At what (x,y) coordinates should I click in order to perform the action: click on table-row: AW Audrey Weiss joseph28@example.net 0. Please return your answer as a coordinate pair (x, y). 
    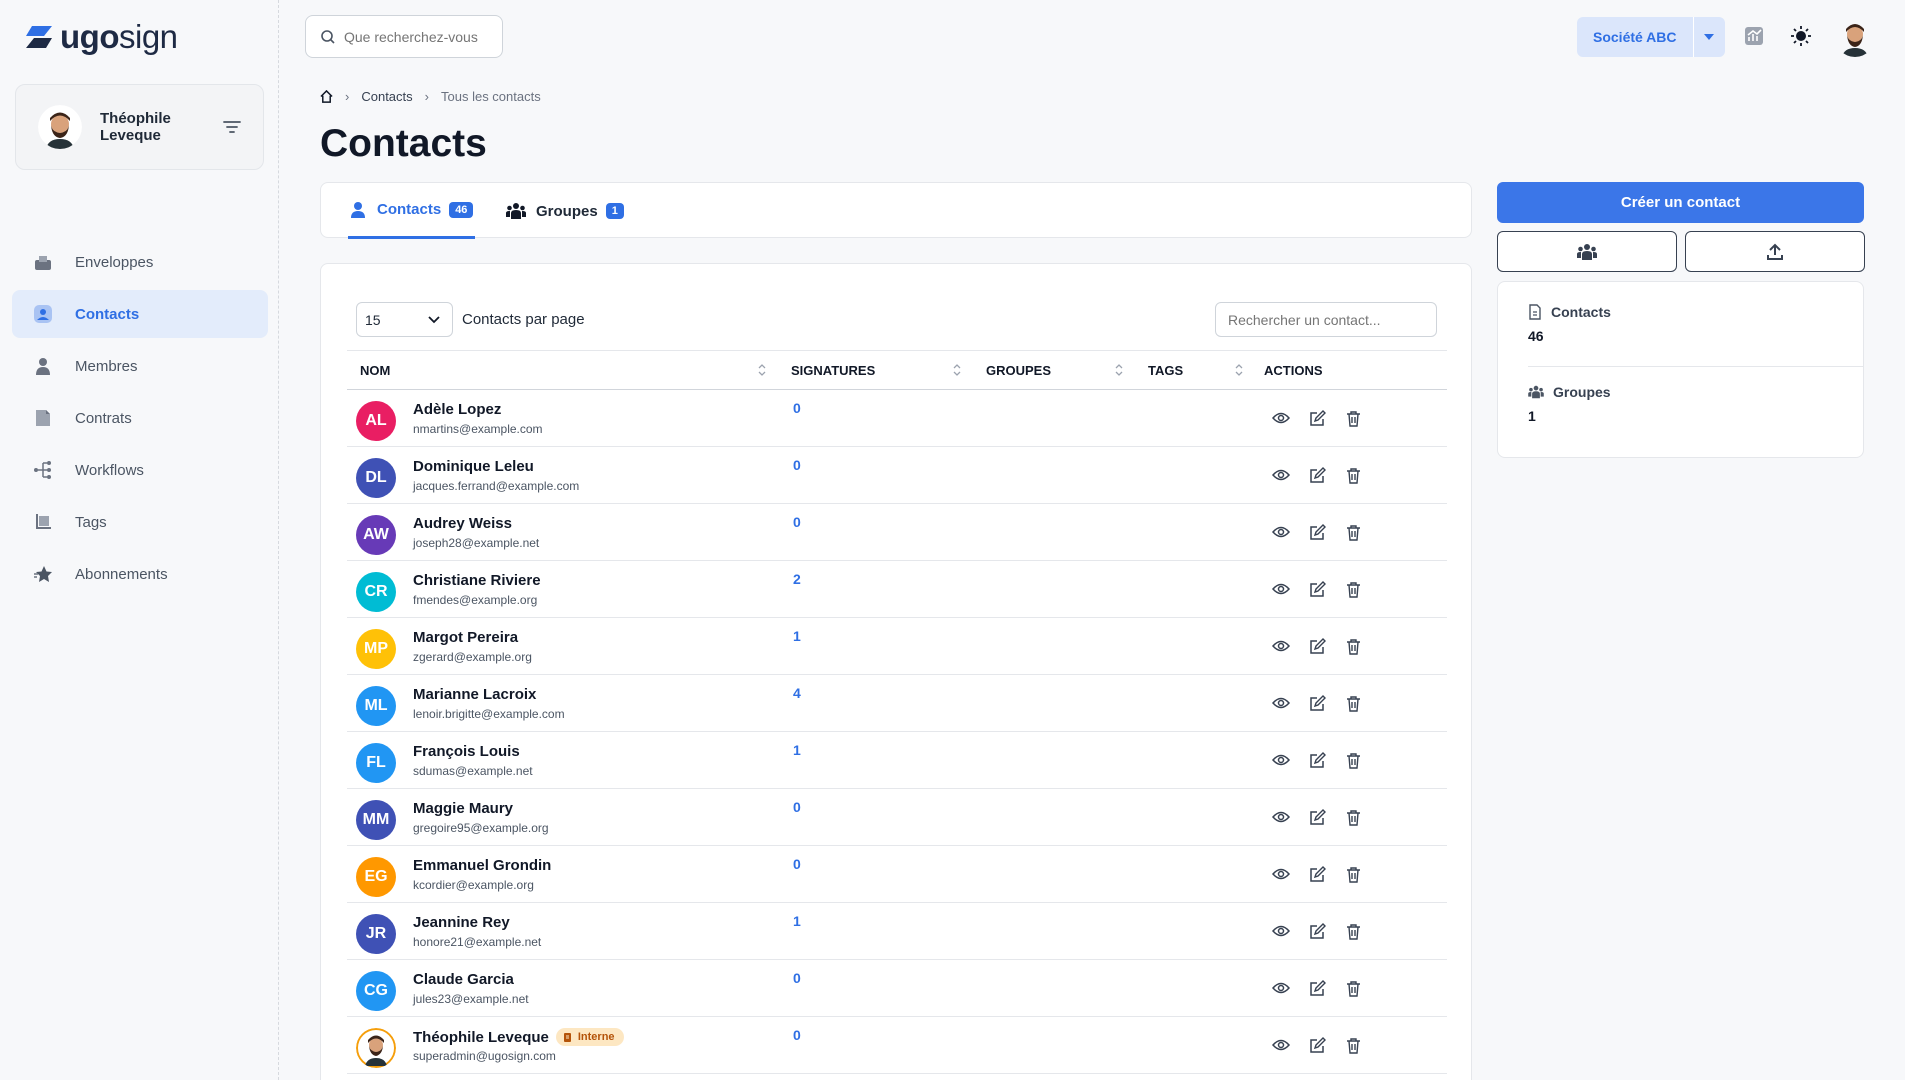
    Looking at the image, I should click on (897, 532).